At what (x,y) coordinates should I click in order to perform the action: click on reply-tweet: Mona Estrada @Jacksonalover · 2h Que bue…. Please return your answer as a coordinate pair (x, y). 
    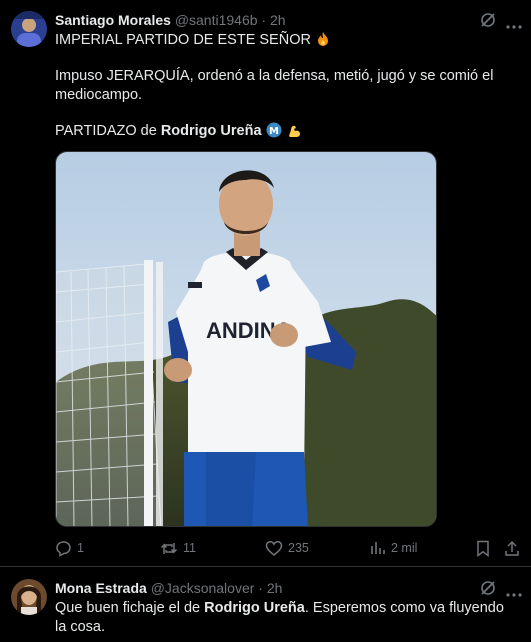
    Looking at the image, I should click on (265, 604).